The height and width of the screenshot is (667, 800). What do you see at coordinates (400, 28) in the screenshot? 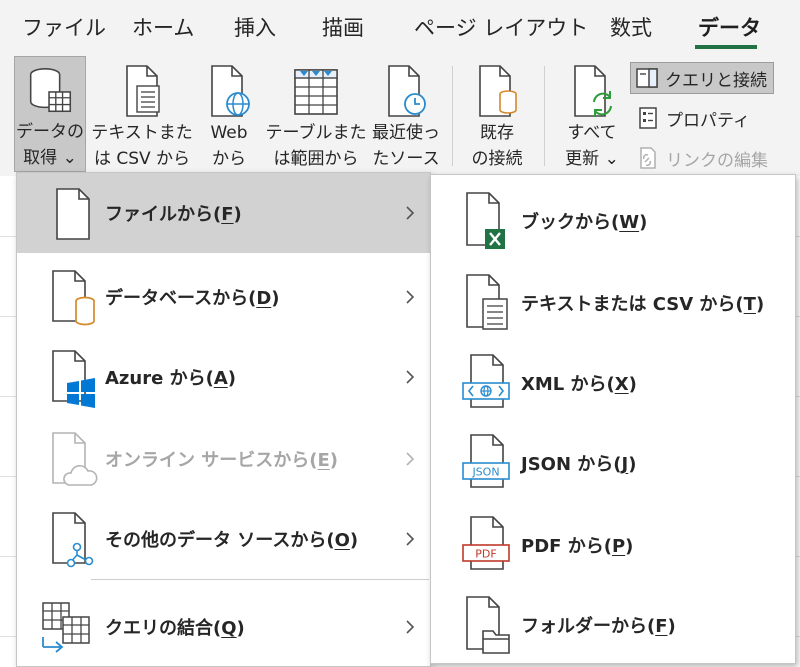
I see `ribbon-tabs: ファイル ホーム 挿入 描画 ページ レイアウト 数式 データ` at bounding box center [400, 28].